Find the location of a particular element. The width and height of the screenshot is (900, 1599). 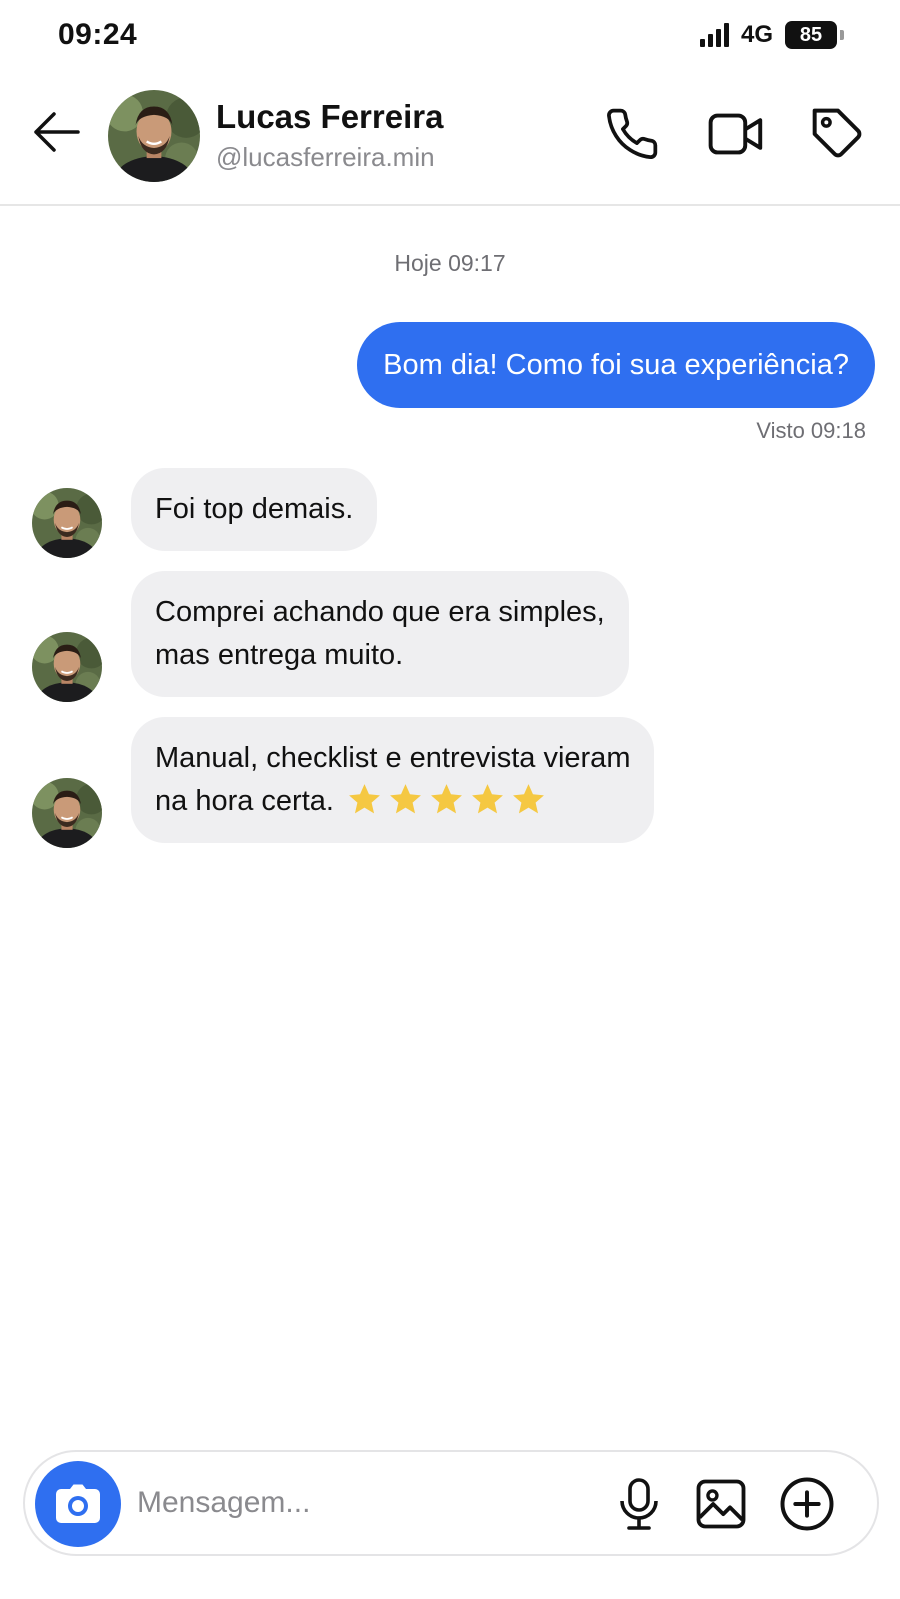

network-type: 4G is located at coordinates (756, 34).